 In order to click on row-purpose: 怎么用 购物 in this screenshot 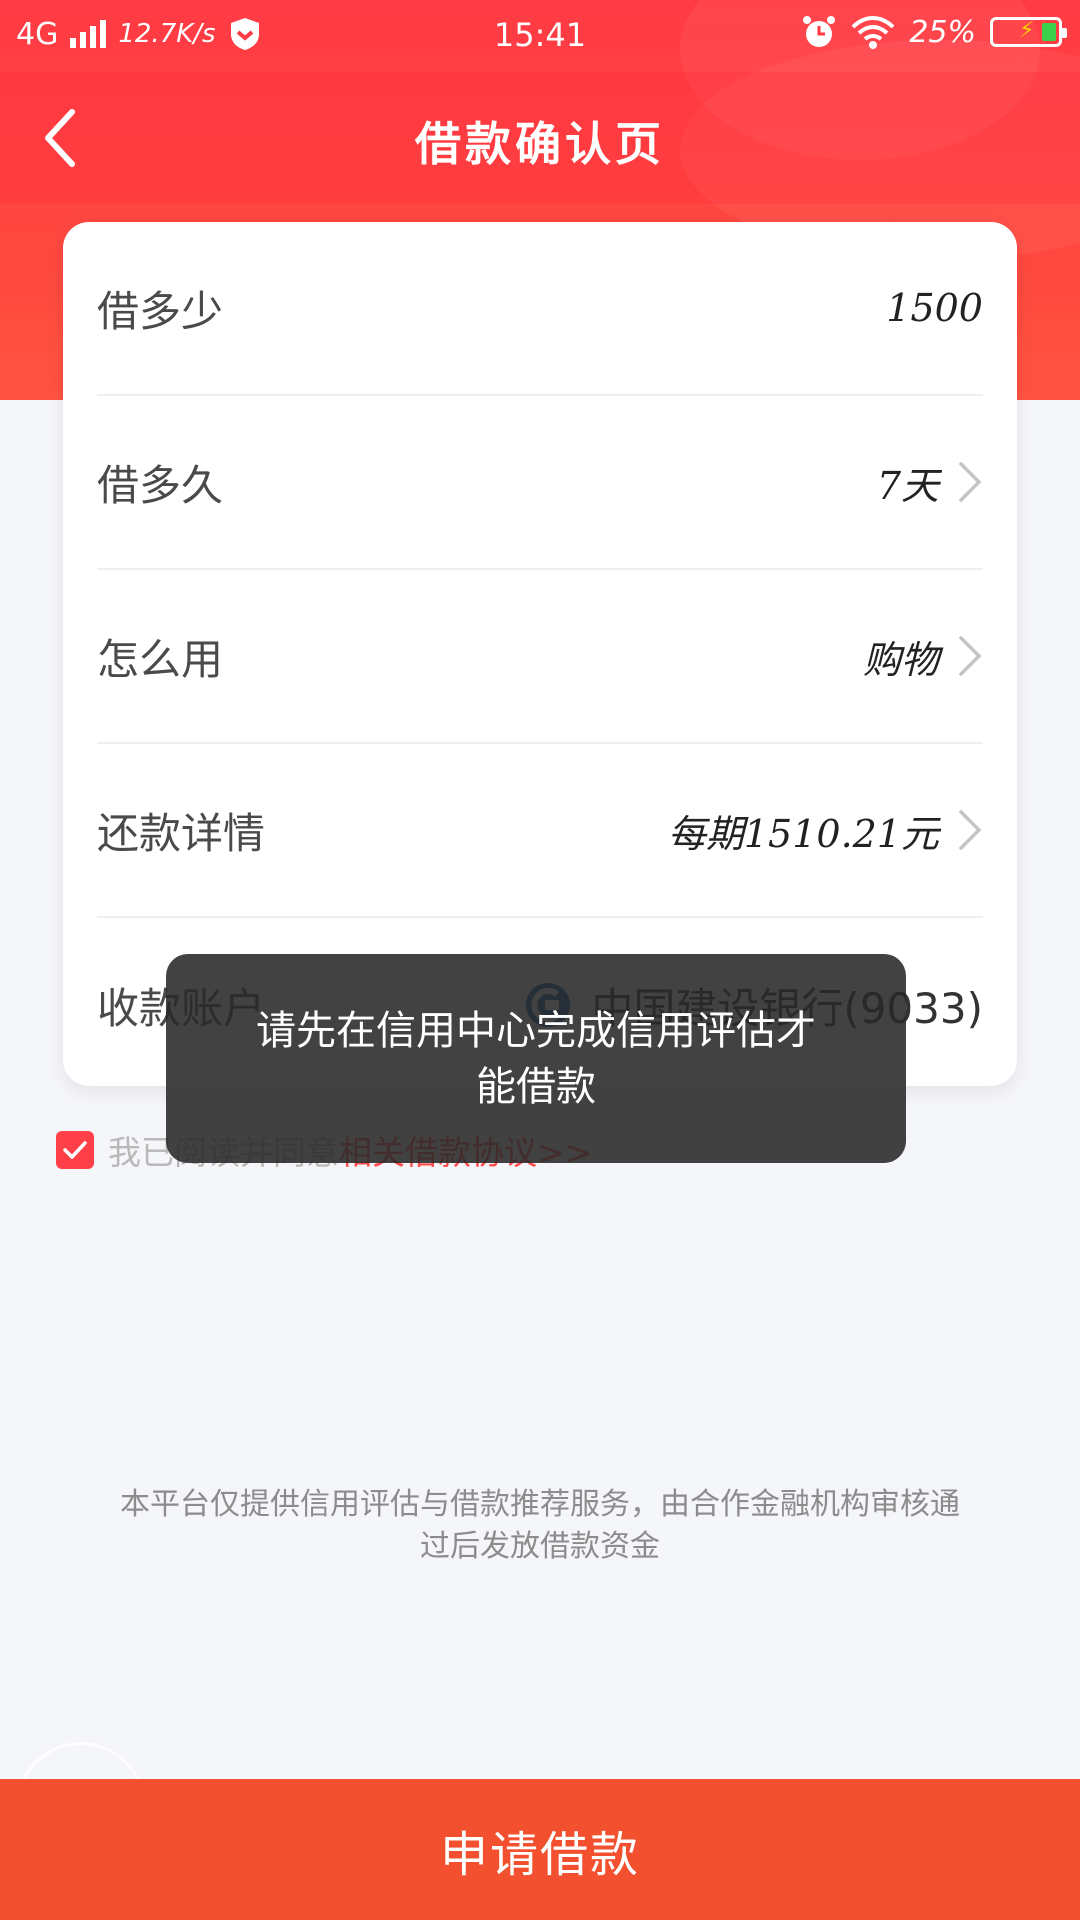, I will do `click(540, 657)`.